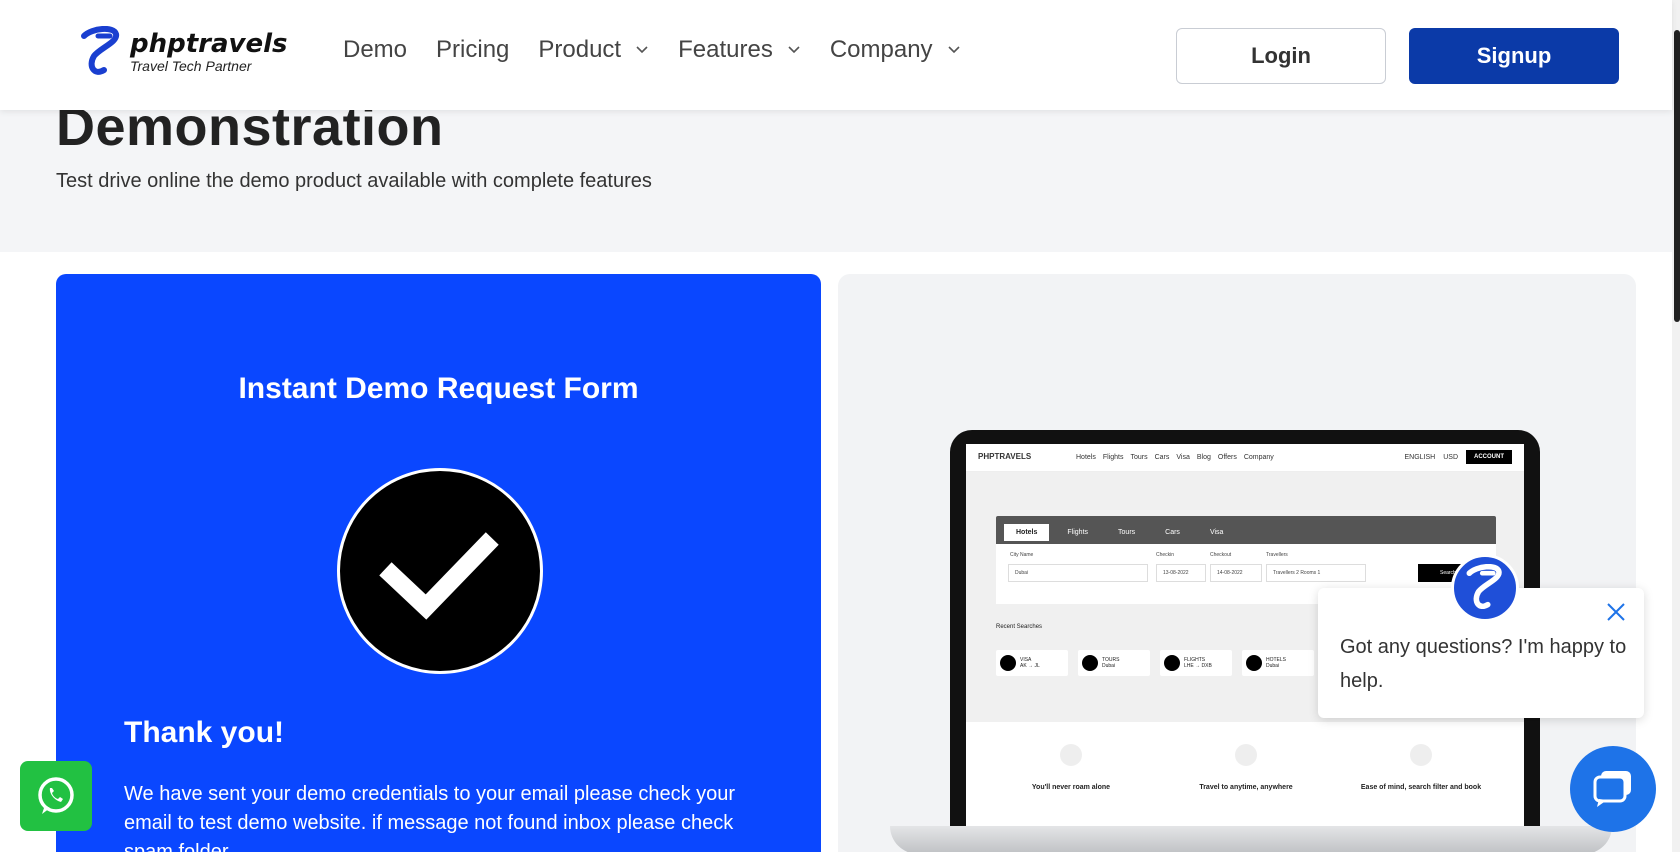  Describe the element at coordinates (1071, 787) in the screenshot. I see `feature-label: You'll never roam alone` at that location.